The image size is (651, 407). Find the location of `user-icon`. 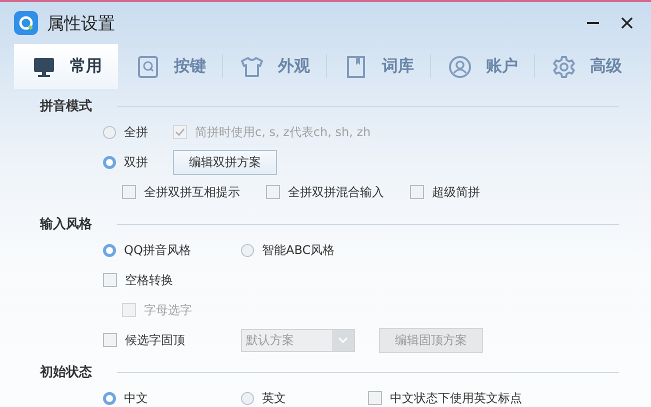

user-icon is located at coordinates (460, 66).